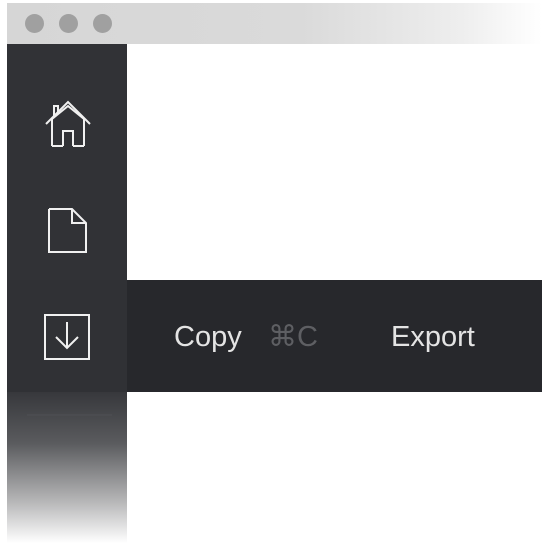 The height and width of the screenshot is (543, 542). I want to click on sidebar-divider, so click(69, 415).